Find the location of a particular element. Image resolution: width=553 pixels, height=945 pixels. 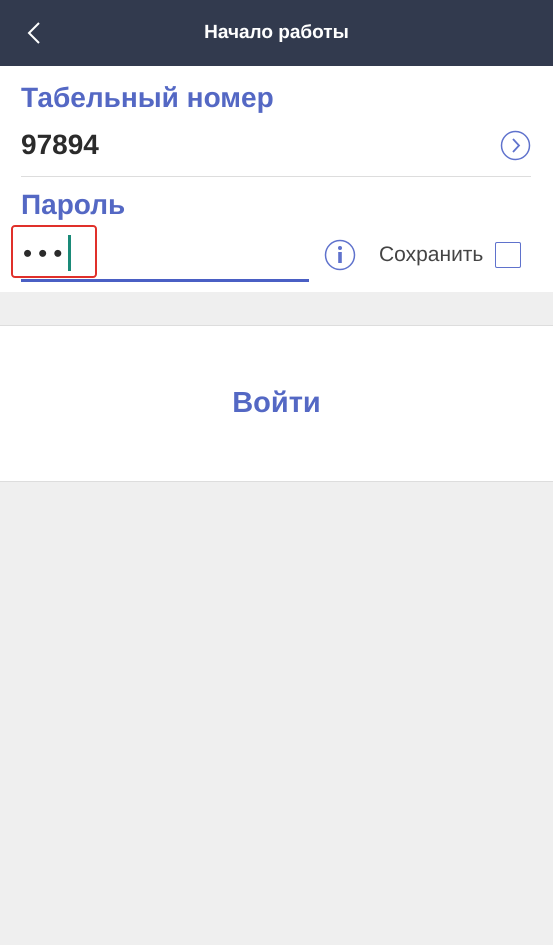

login-button: Войти is located at coordinates (276, 403).